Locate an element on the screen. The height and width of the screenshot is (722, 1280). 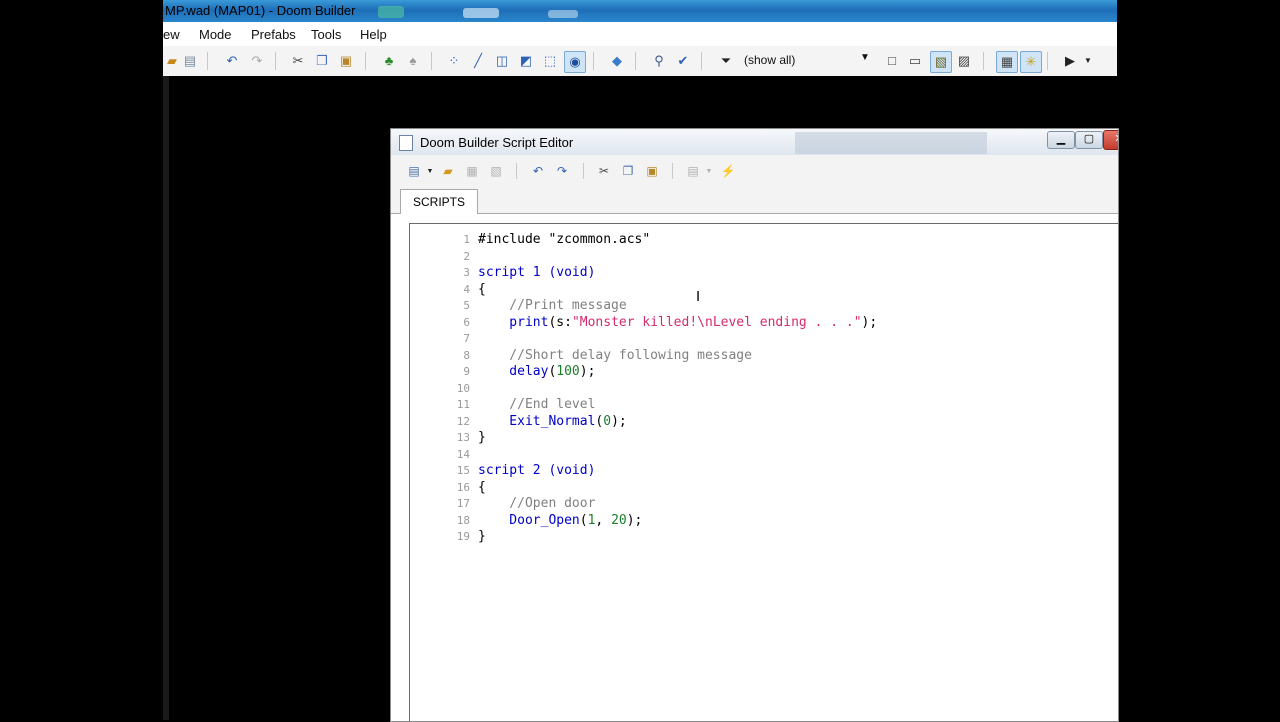
code-token: script 2 (void) is located at coordinates (537, 470).